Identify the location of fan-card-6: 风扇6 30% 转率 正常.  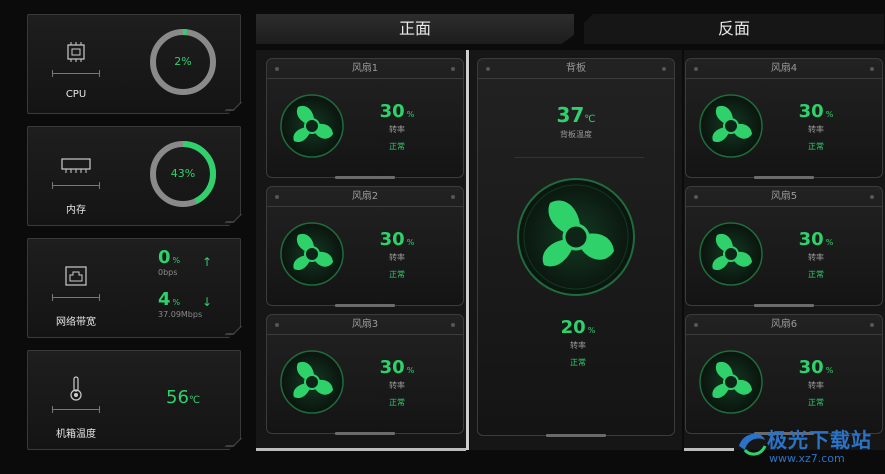
(784, 374).